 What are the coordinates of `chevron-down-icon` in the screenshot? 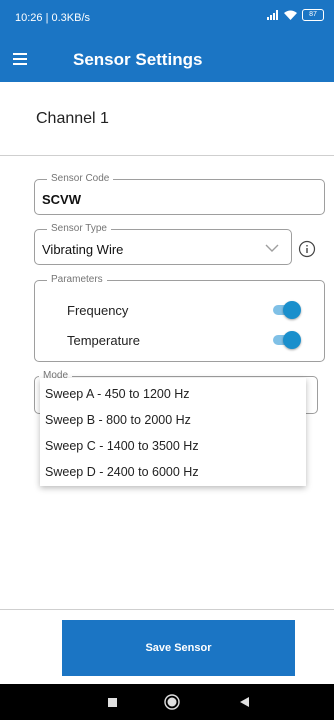 It's located at (272, 248).